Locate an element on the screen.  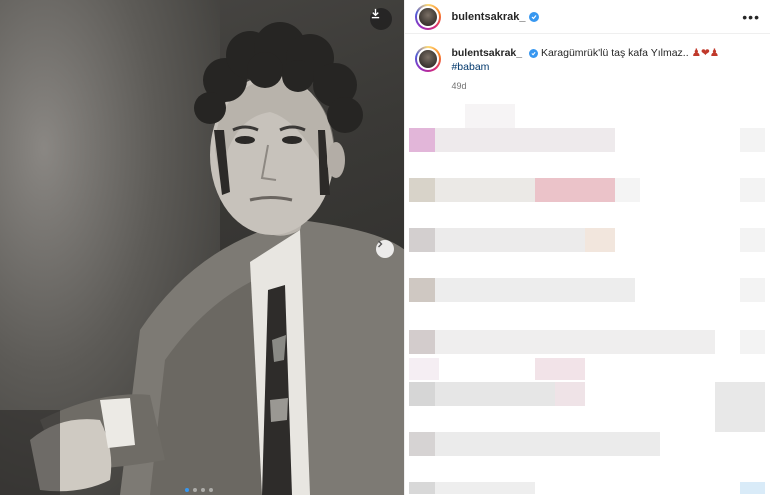
caption-username: bulentsakrak_ is located at coordinates (486, 53).